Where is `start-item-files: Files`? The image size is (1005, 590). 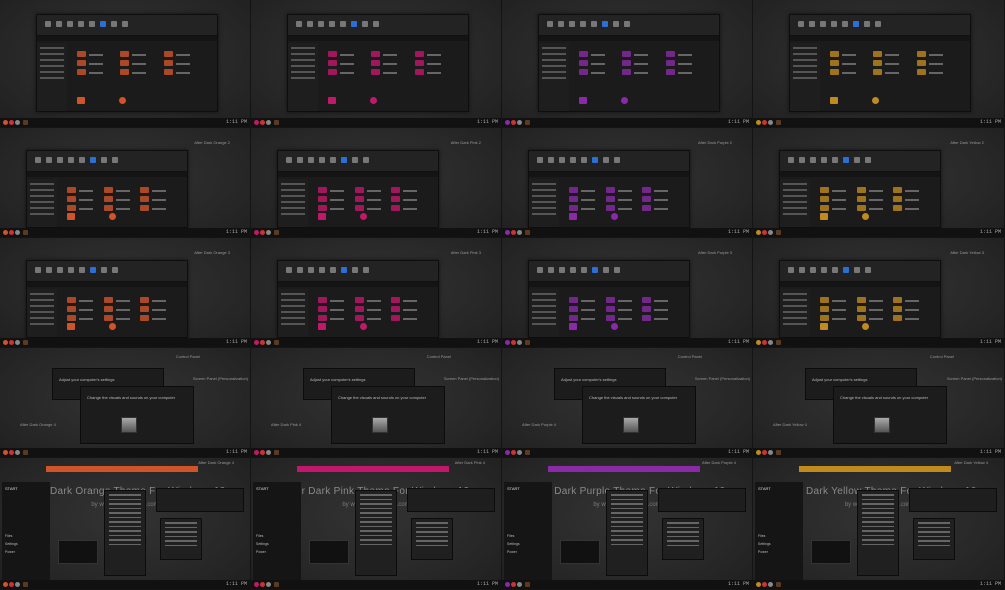 start-item-files: Files is located at coordinates (259, 536).